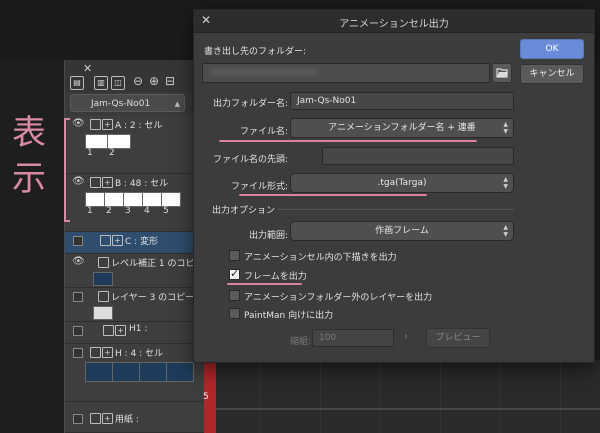 The height and width of the screenshot is (433, 600). I want to click on timeline-area, so click(402, 396).